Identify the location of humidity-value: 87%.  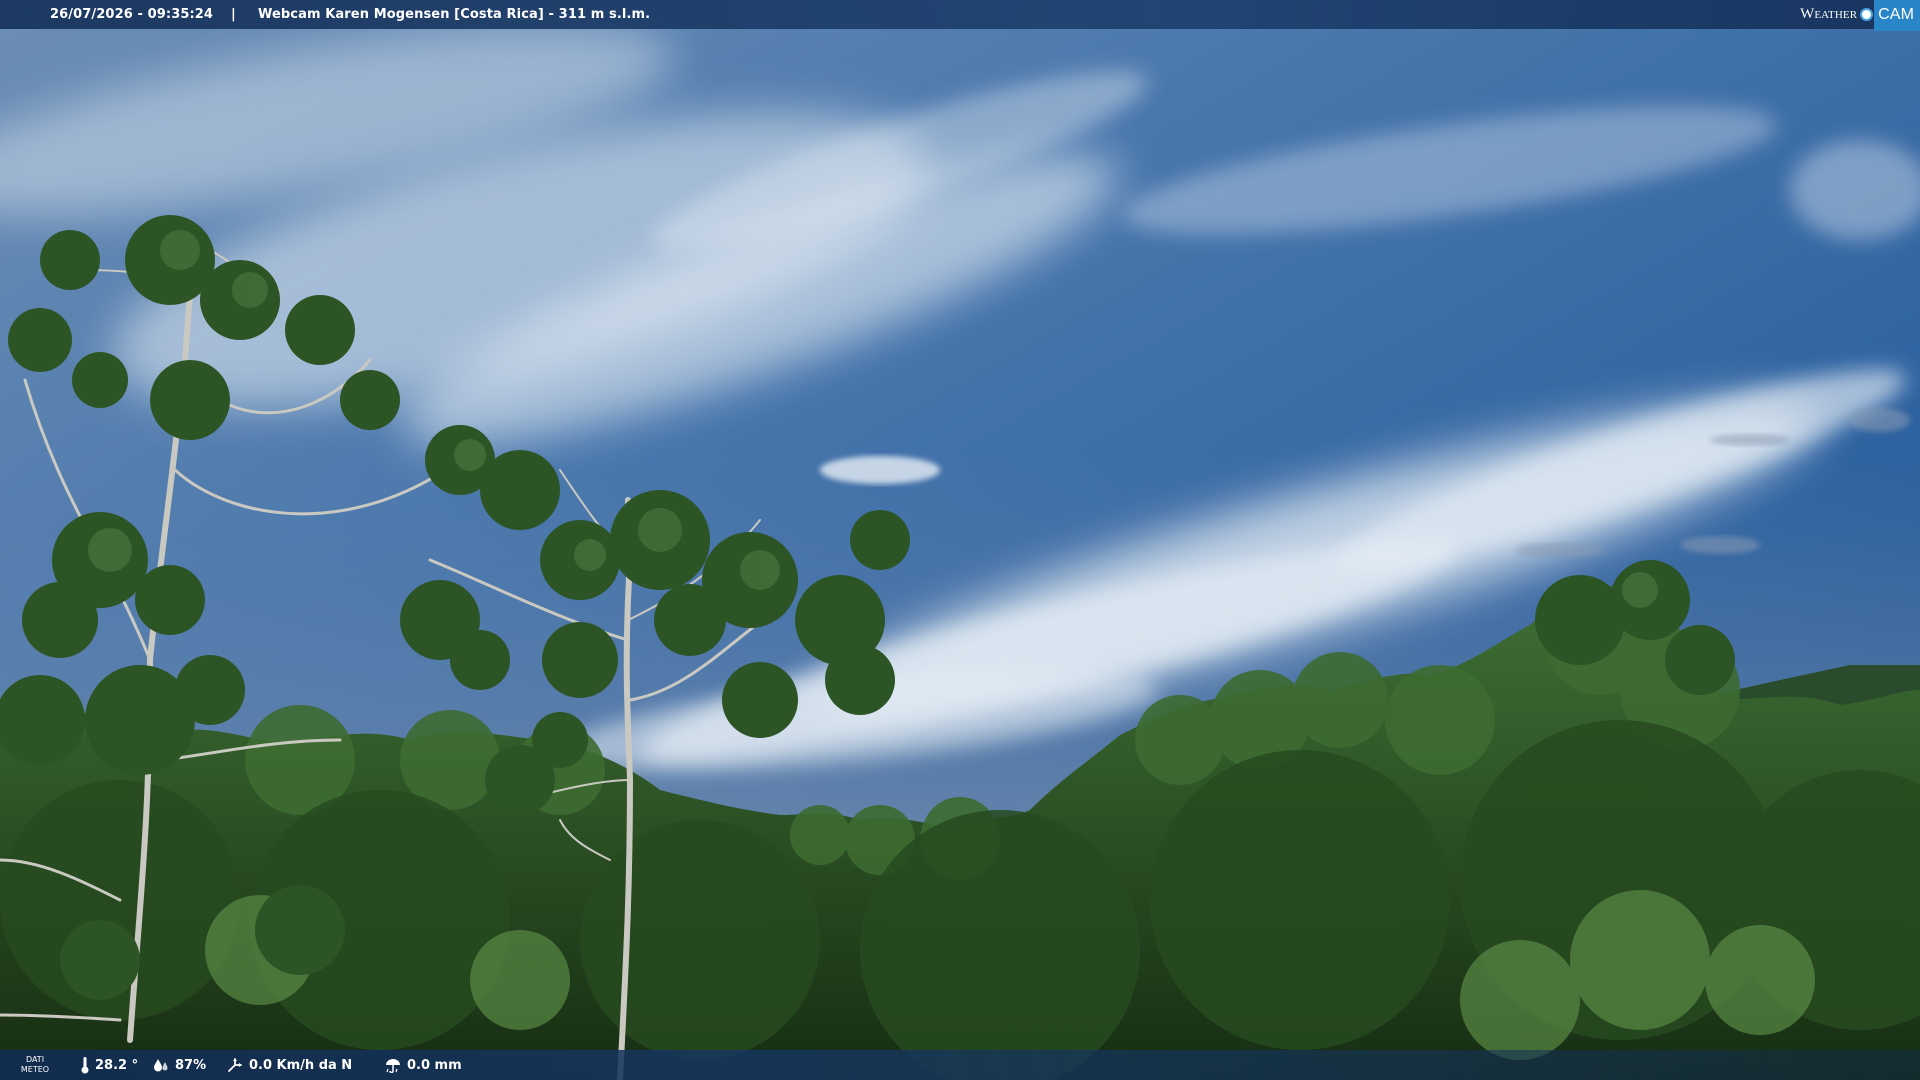
(191, 1065).